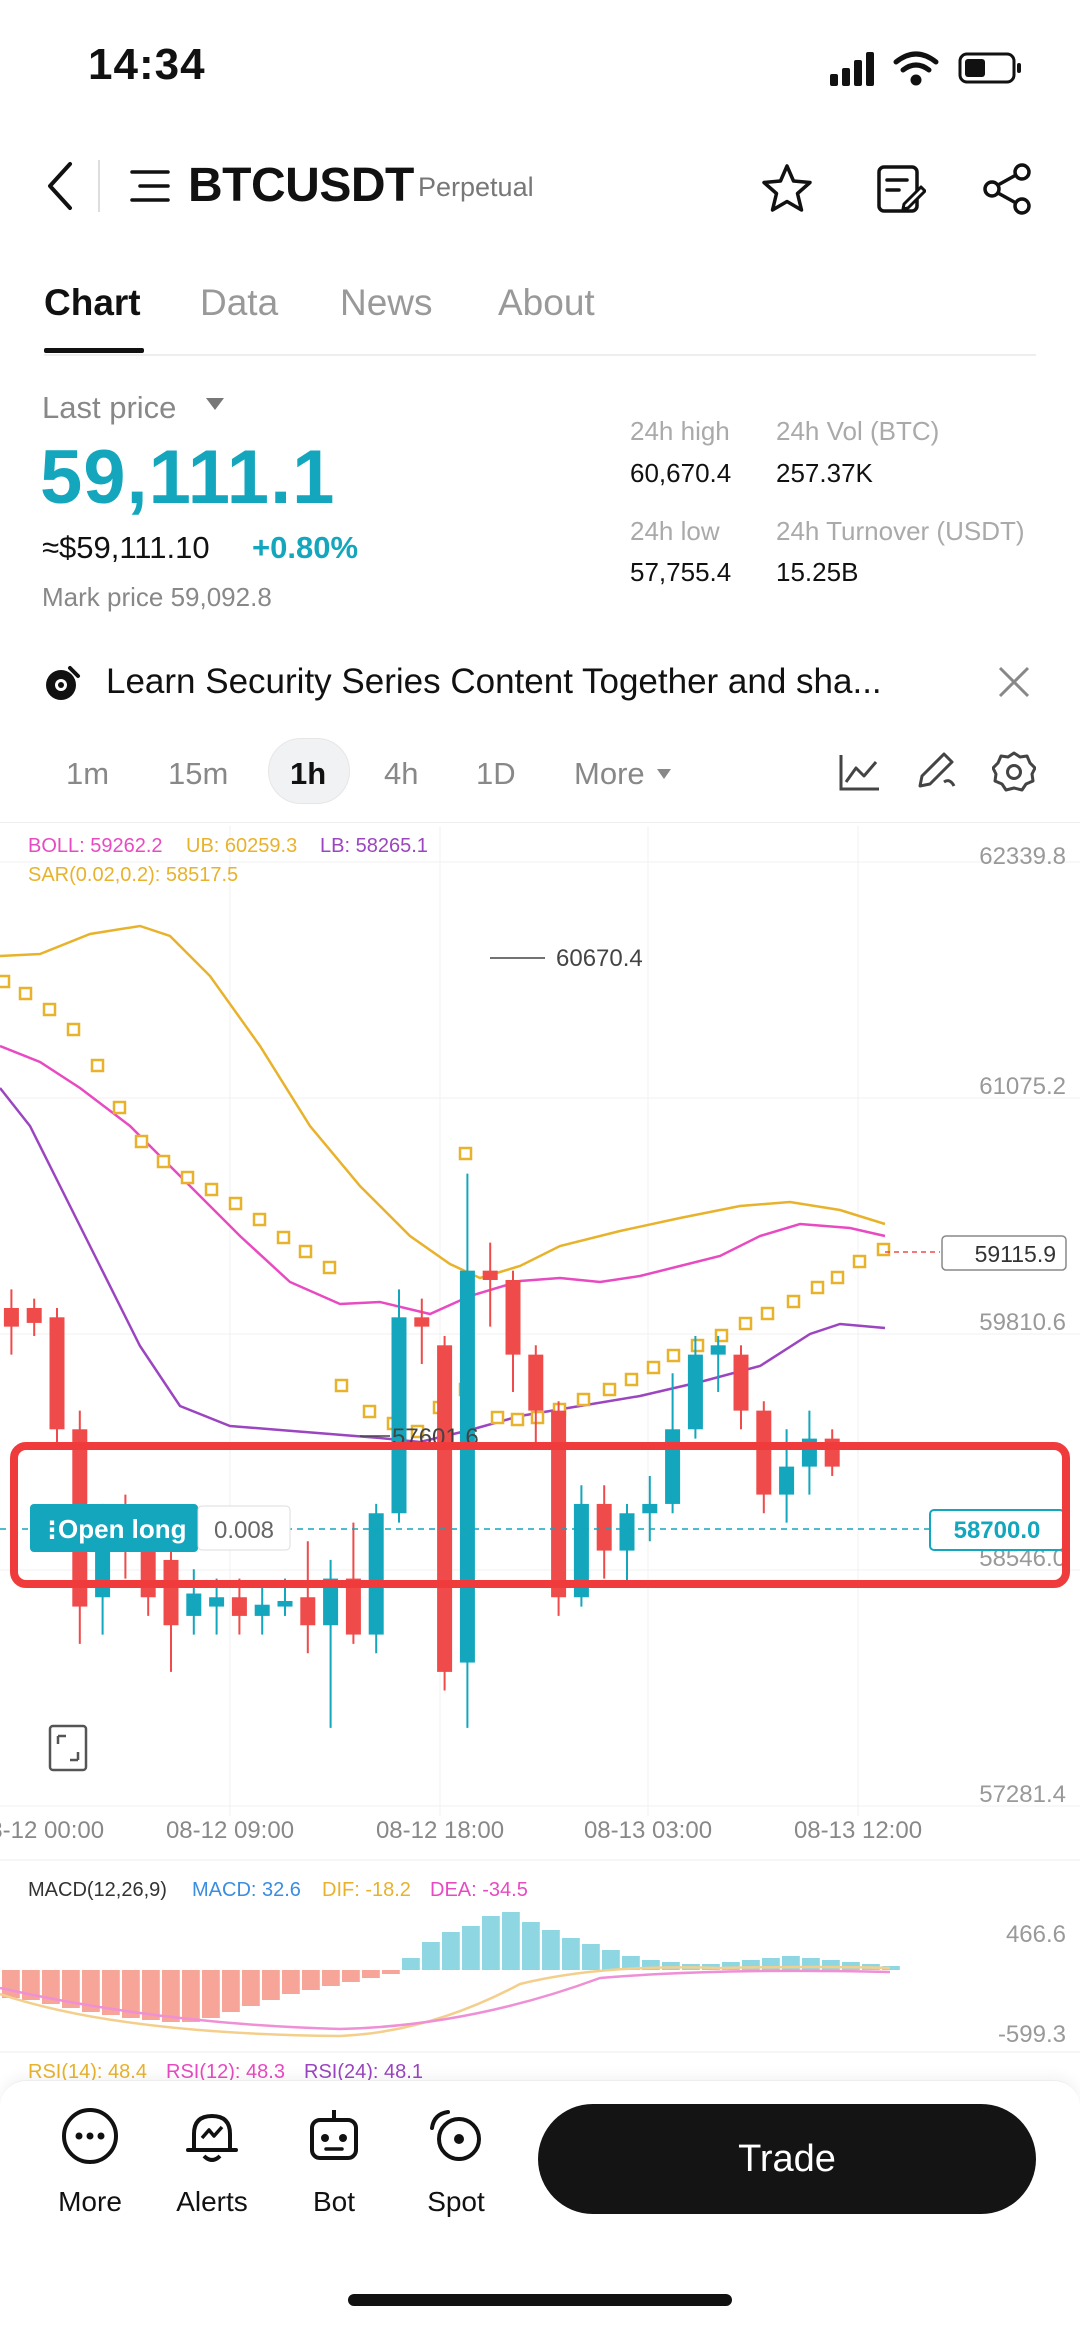 Image resolution: width=1080 pixels, height=2337 pixels. I want to click on timeframe-more: More, so click(609, 774).